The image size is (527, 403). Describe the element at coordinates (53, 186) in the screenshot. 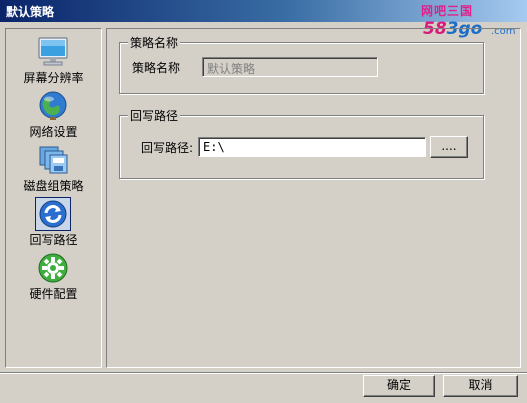

I see `sidebar-item-label: 磁盘组策略` at that location.